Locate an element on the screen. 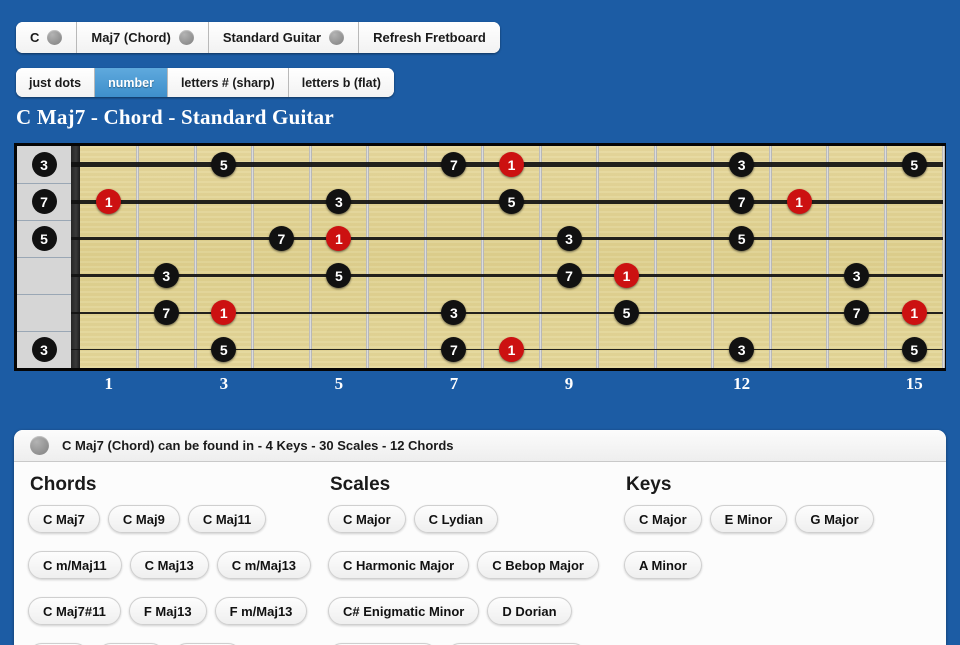 The height and width of the screenshot is (645, 960). scale-pill: C# Enigmatic Minor is located at coordinates (404, 611).